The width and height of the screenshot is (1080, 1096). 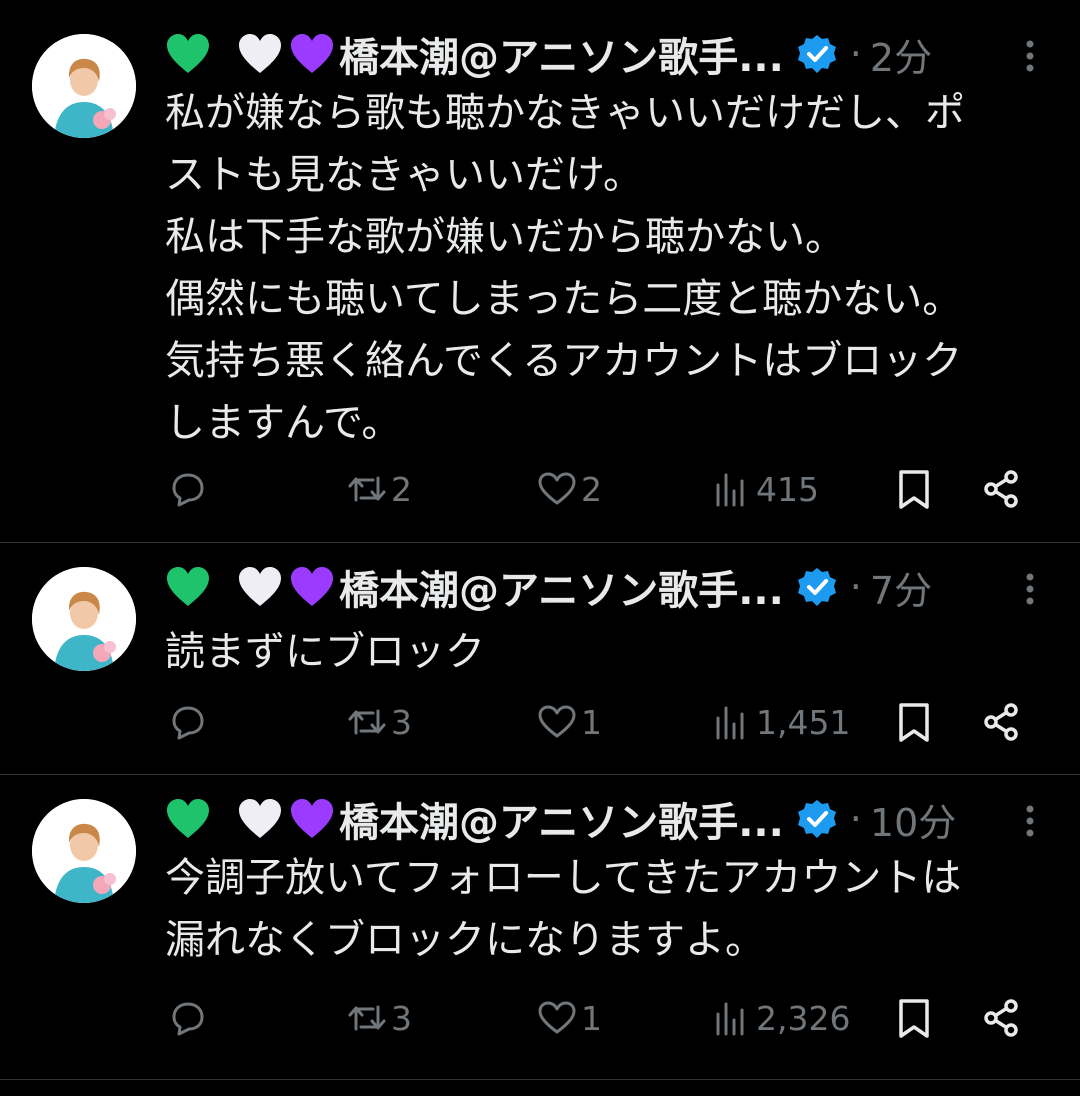 What do you see at coordinates (565, 113) in the screenshot?
I see `tweet-text-line: 私が嫌なら歌も聴かなきゃいいだけだし、ポ` at bounding box center [565, 113].